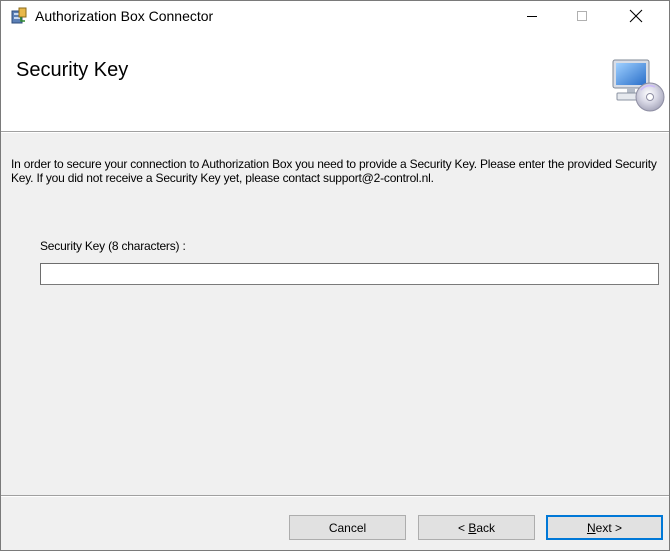  What do you see at coordinates (72, 70) in the screenshot?
I see `page-title: Security Key` at bounding box center [72, 70].